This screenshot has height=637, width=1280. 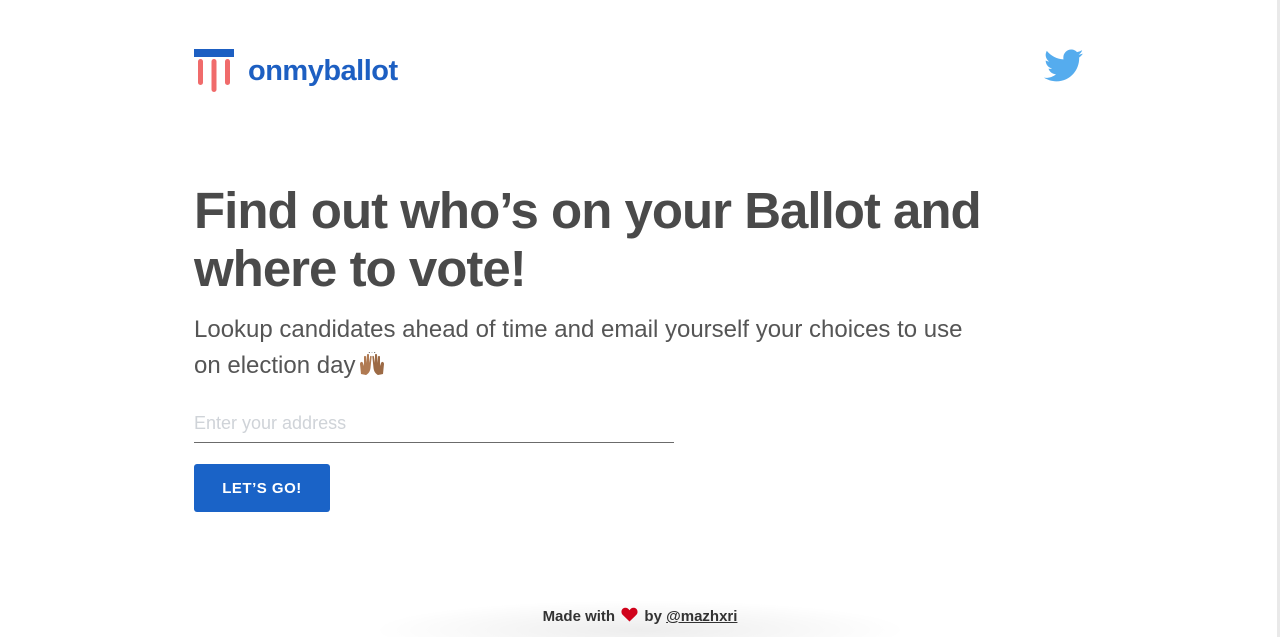 What do you see at coordinates (372, 363) in the screenshot?
I see `raised-hands-icon` at bounding box center [372, 363].